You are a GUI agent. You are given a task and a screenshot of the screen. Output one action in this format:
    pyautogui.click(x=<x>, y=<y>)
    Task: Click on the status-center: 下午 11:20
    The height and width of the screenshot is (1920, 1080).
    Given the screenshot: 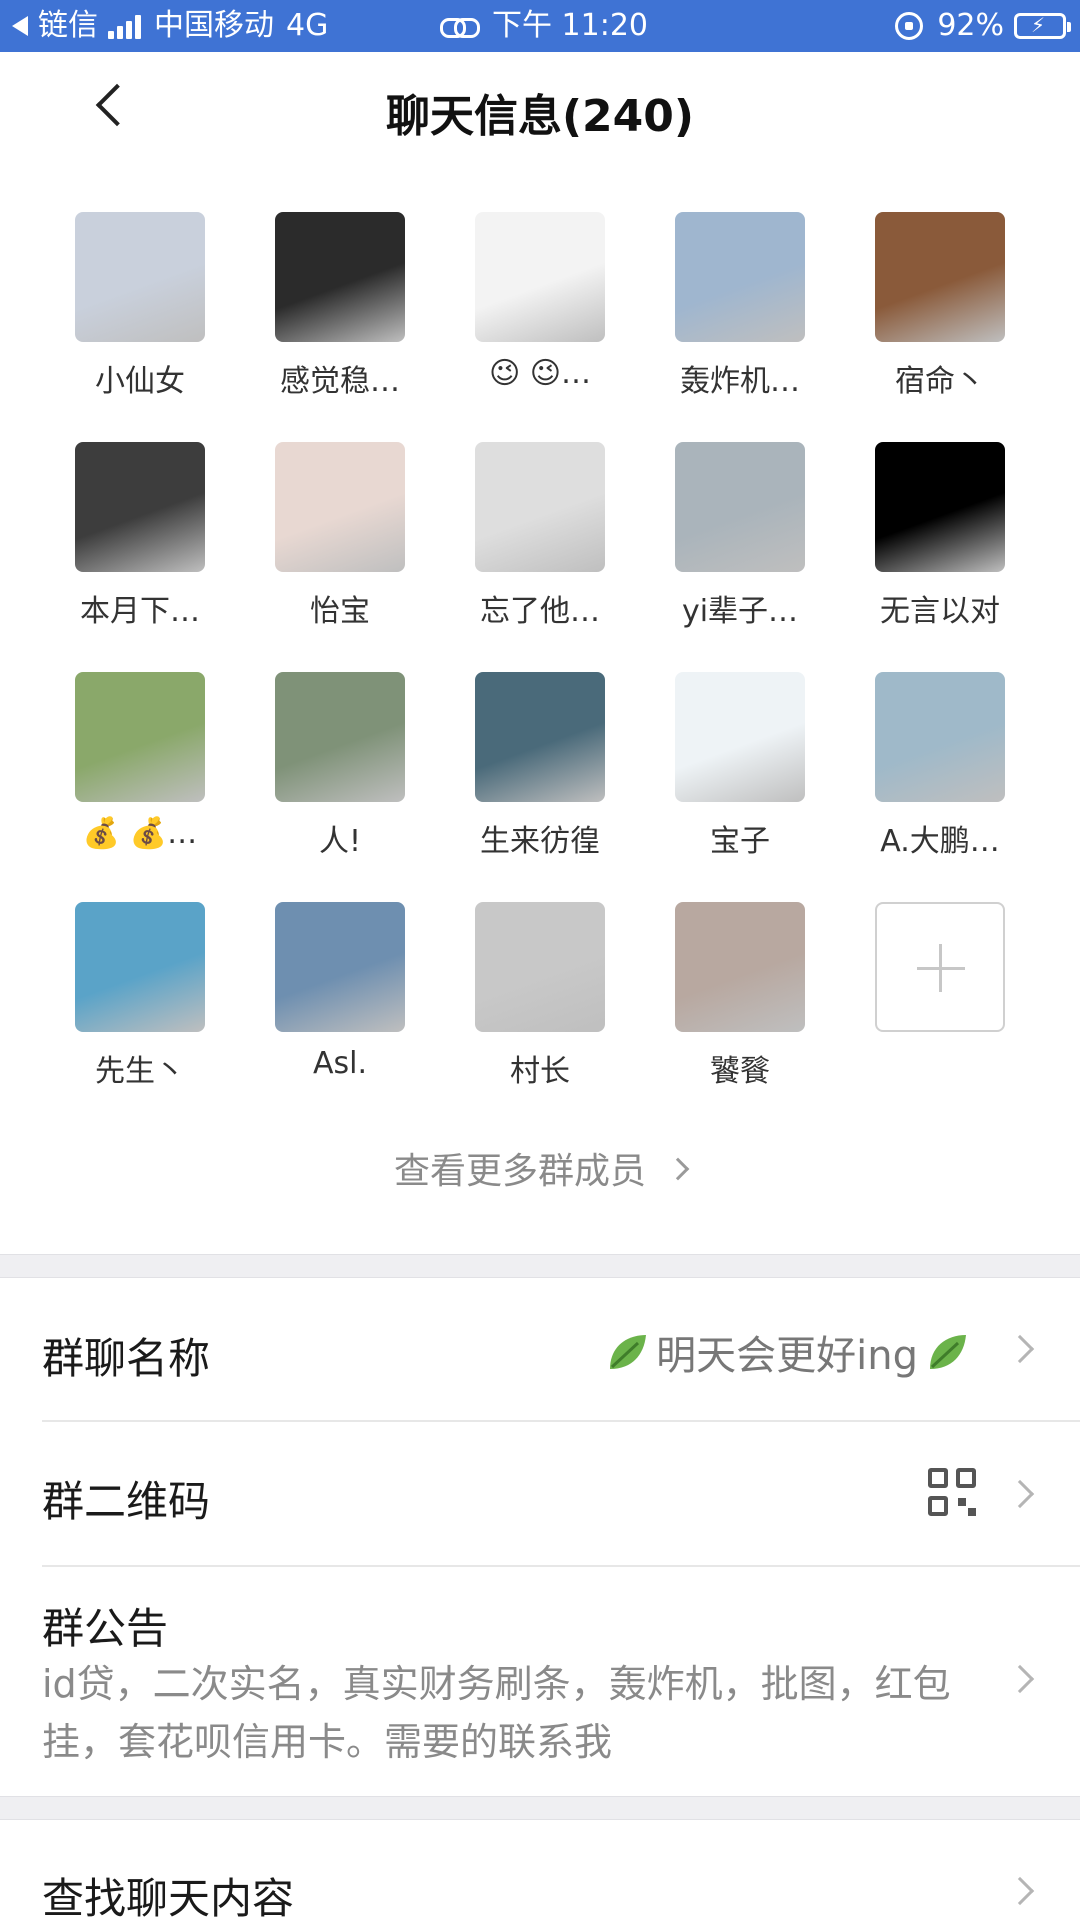 What is the action you would take?
    pyautogui.click(x=544, y=26)
    